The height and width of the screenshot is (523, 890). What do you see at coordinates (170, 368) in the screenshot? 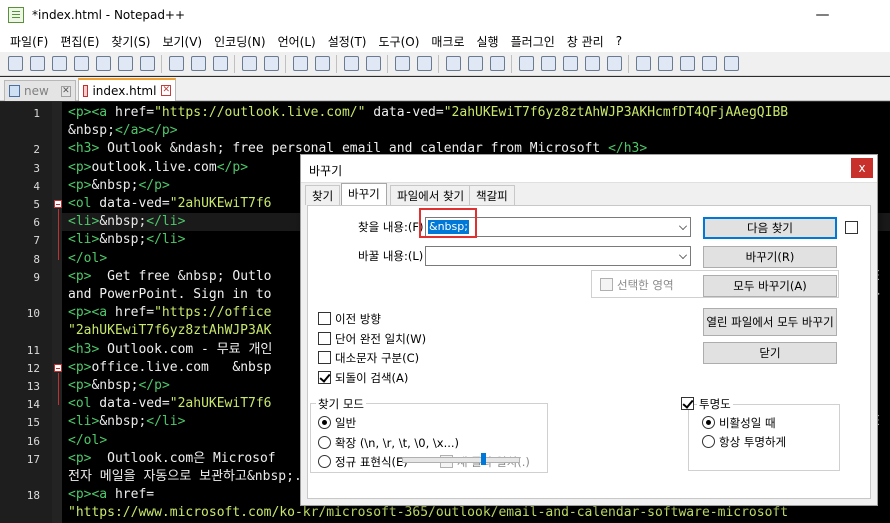
I see `code-line: <p>office.live.com &nbsp` at bounding box center [170, 368].